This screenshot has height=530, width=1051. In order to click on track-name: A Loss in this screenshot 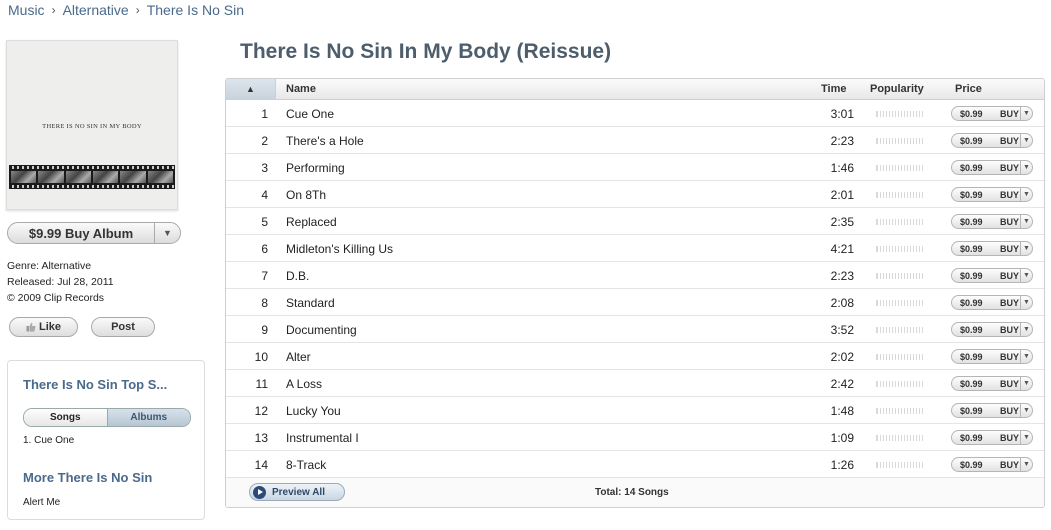, I will do `click(304, 384)`.